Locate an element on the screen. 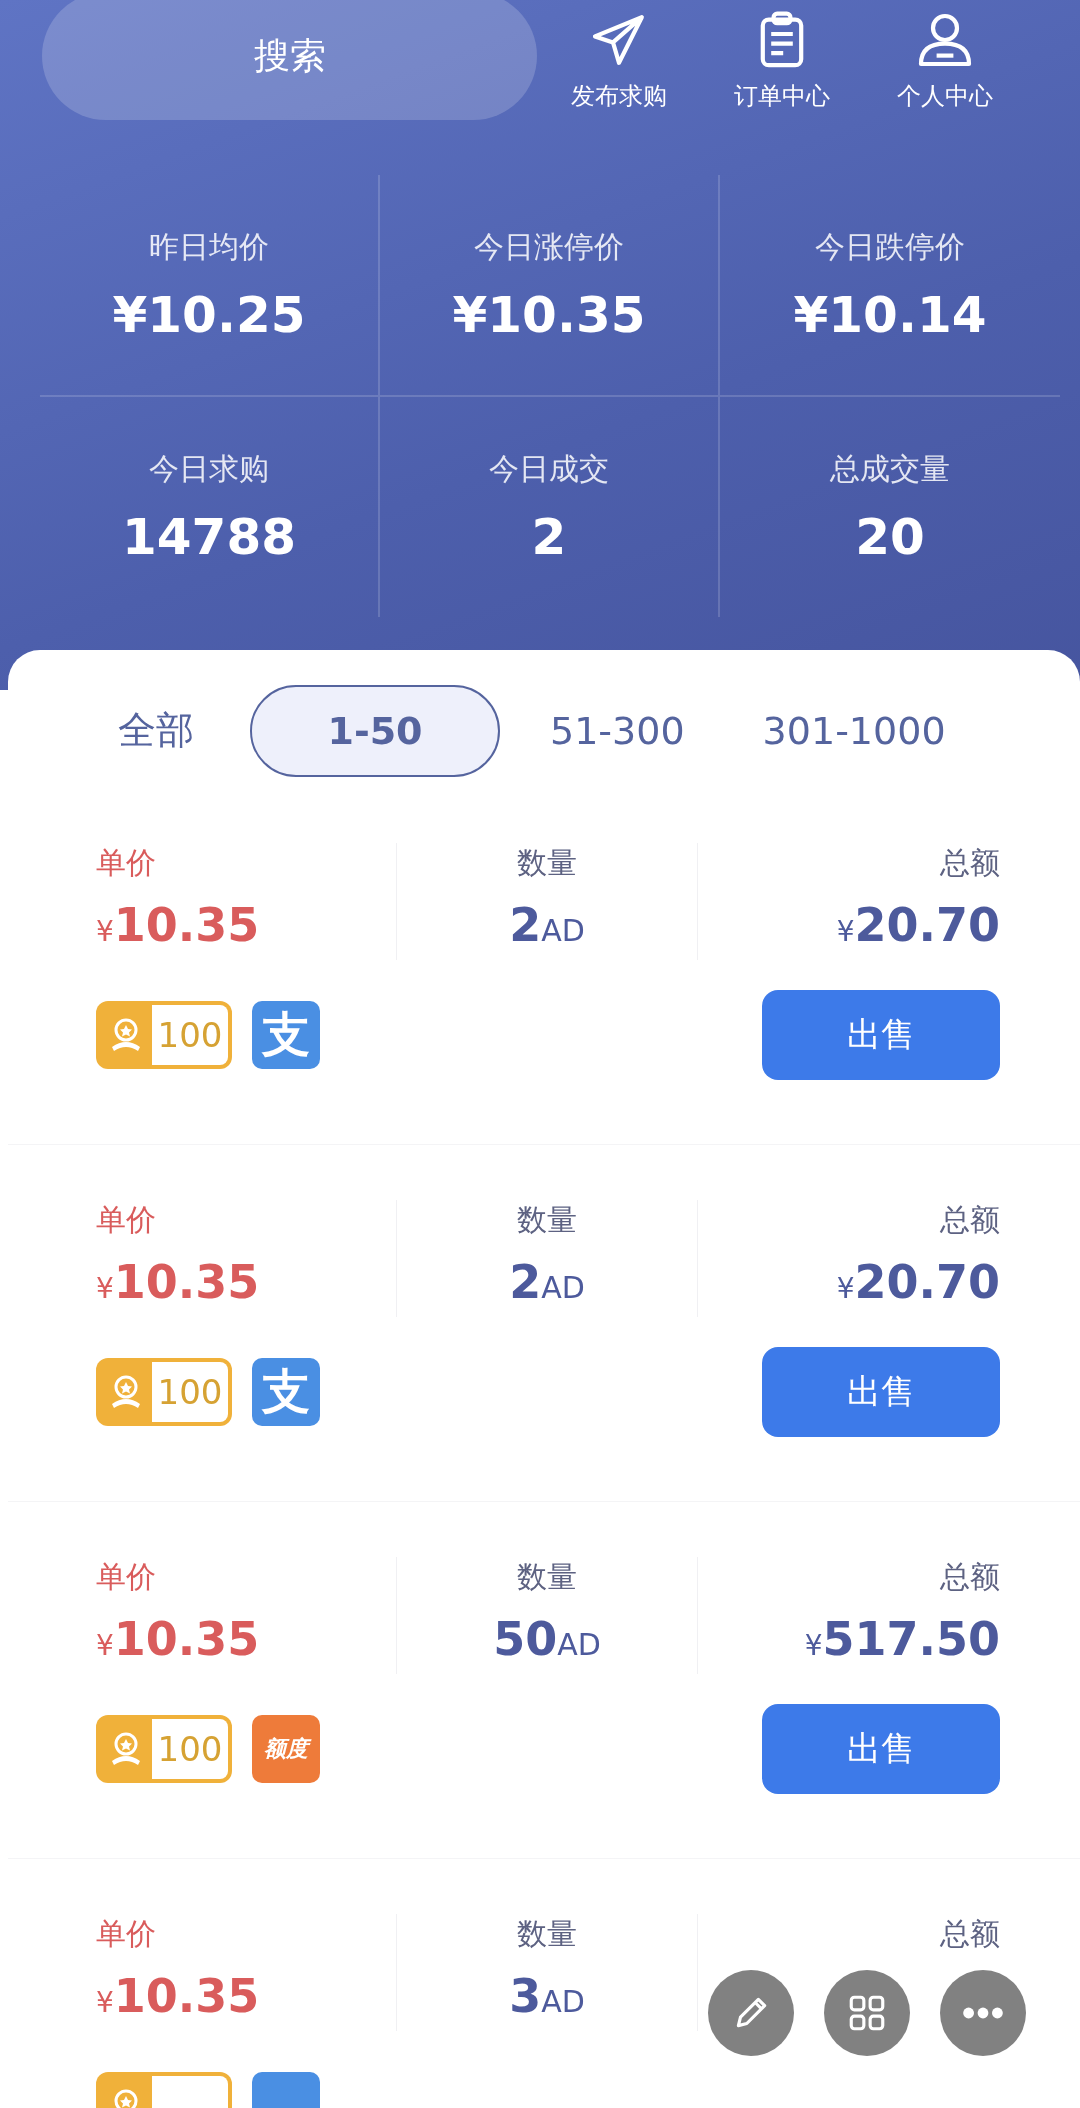 The image size is (1080, 2108). stat-value: ¥10.25 is located at coordinates (209, 314).